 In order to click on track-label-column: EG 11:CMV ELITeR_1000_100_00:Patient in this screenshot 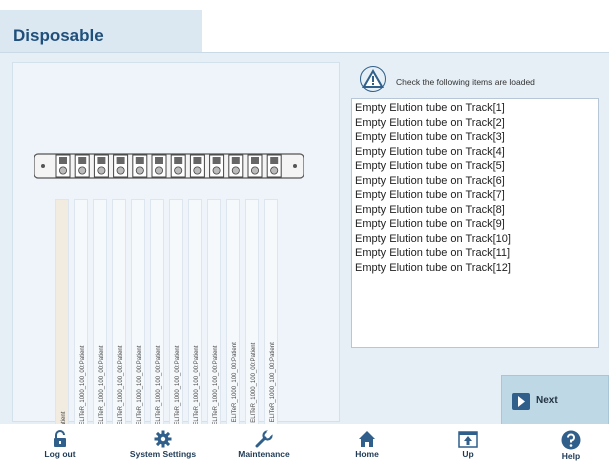, I will do `click(252, 330)`.